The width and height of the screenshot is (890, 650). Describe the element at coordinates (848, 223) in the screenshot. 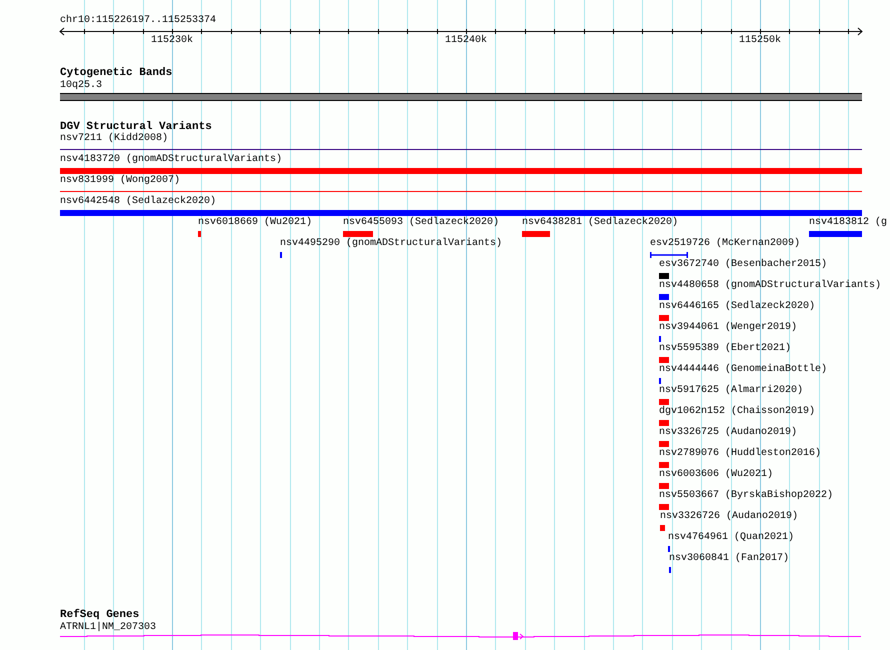

I see `variant-label: nsv4183812 (g` at that location.